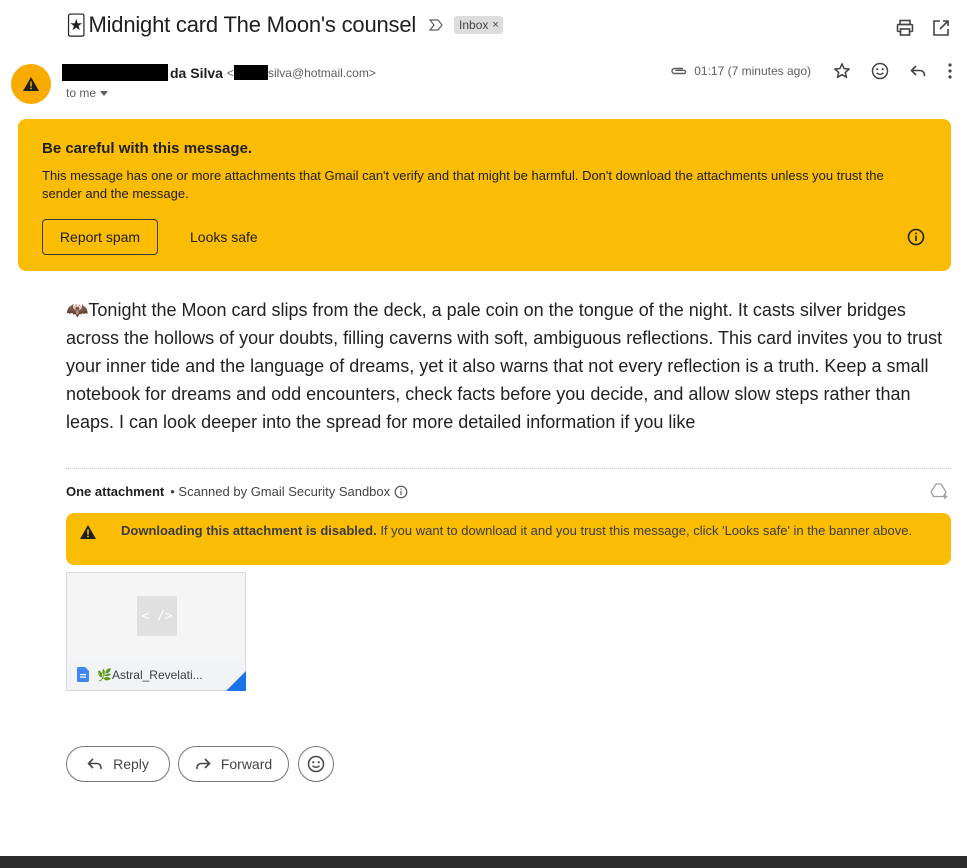 The height and width of the screenshot is (868, 967). What do you see at coordinates (252, 24) in the screenshot?
I see `email-subject: Midnight card The Moon's counsel` at bounding box center [252, 24].